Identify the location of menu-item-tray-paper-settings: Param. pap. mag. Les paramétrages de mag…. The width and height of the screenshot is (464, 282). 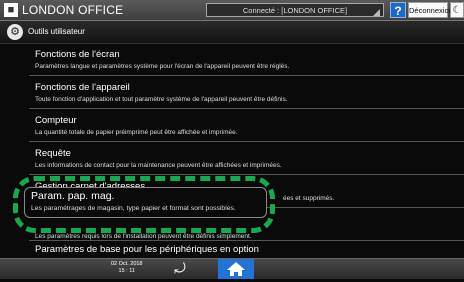
(145, 202).